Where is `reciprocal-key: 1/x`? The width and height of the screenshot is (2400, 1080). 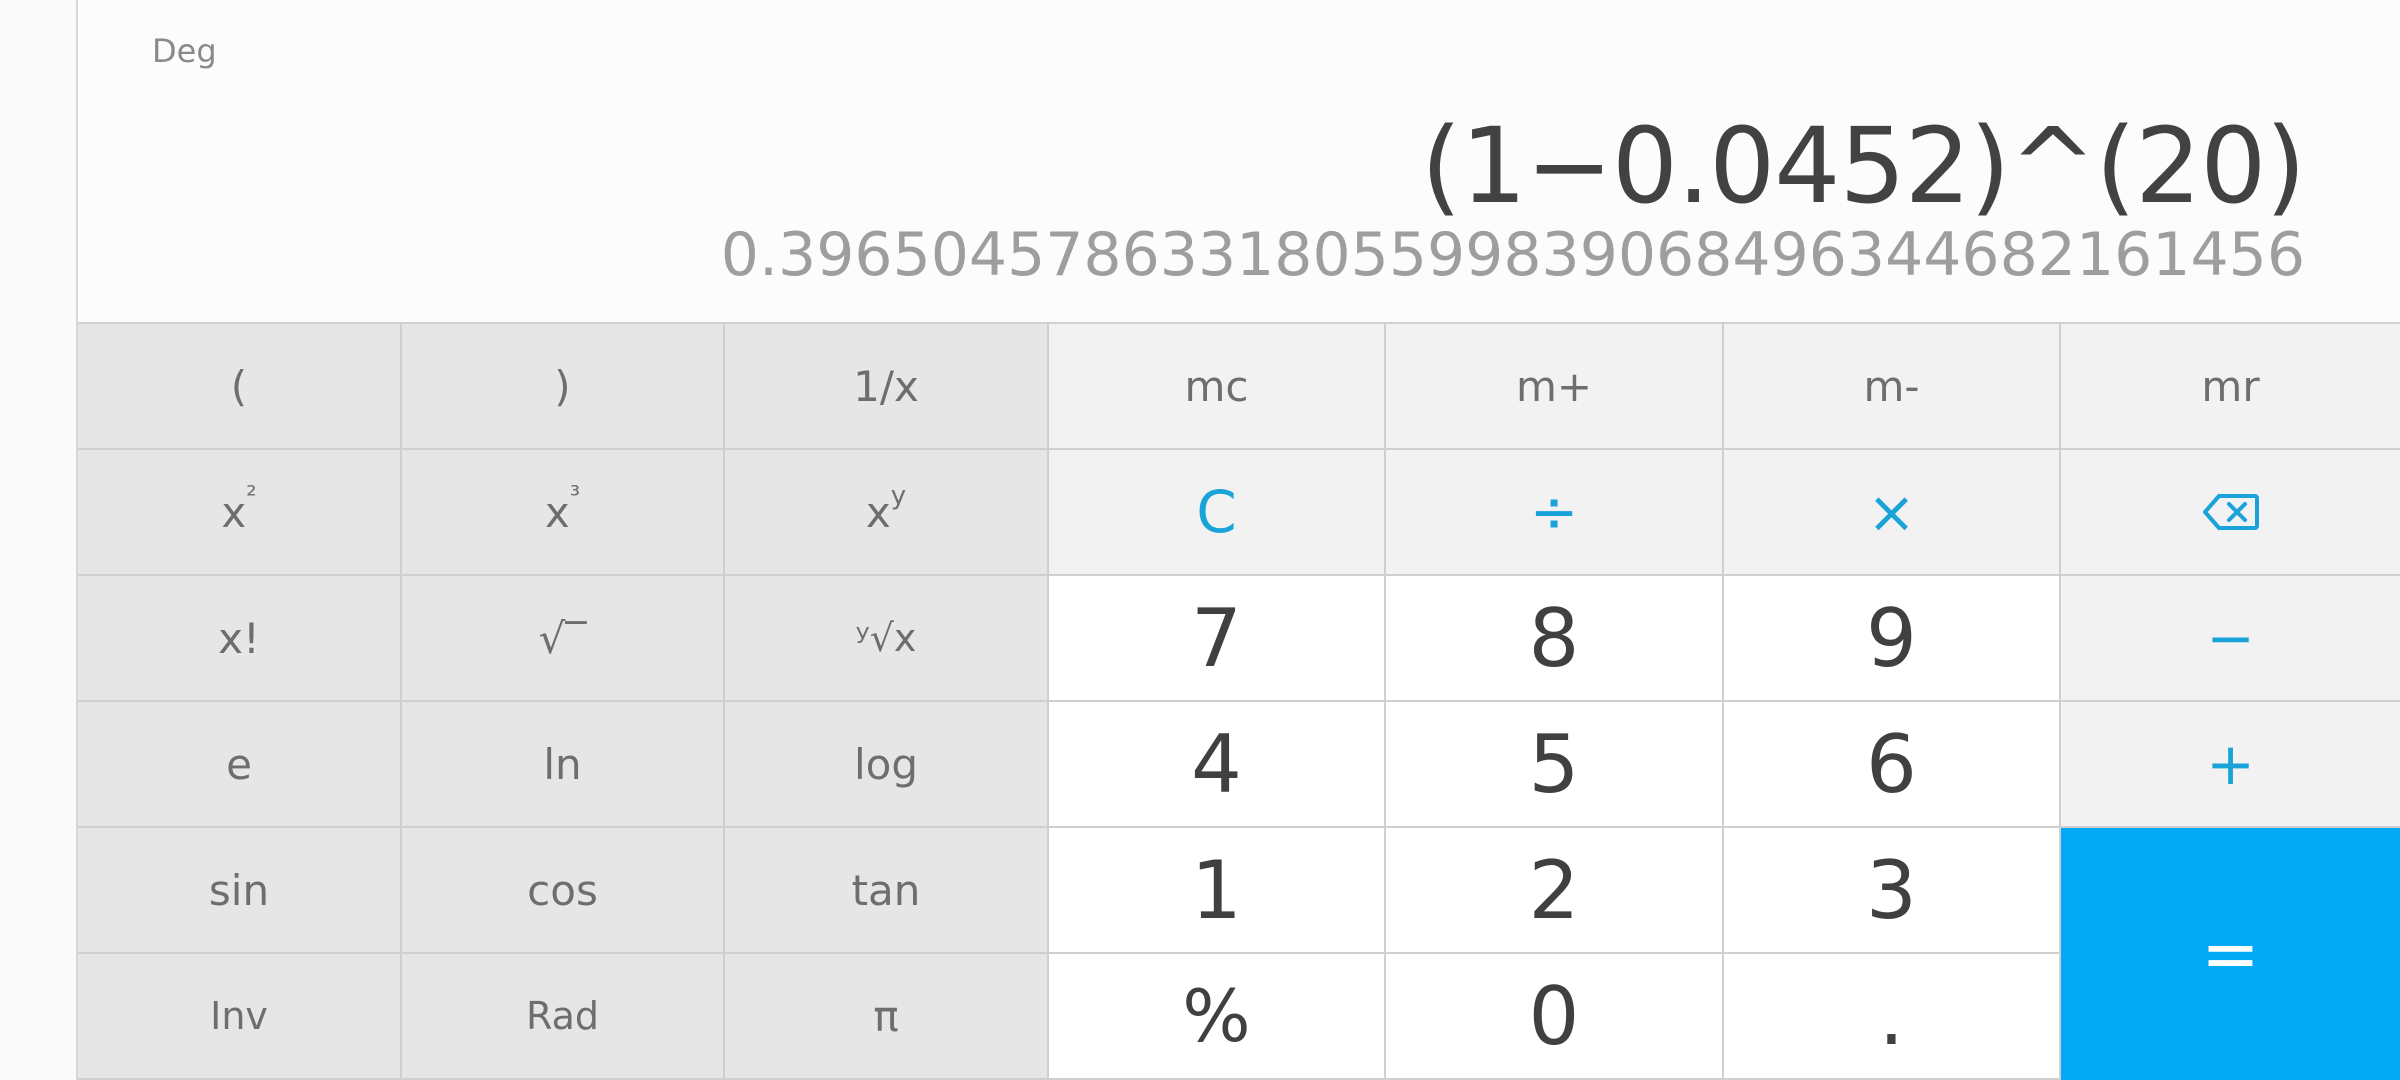 reciprocal-key: 1/x is located at coordinates (887, 387).